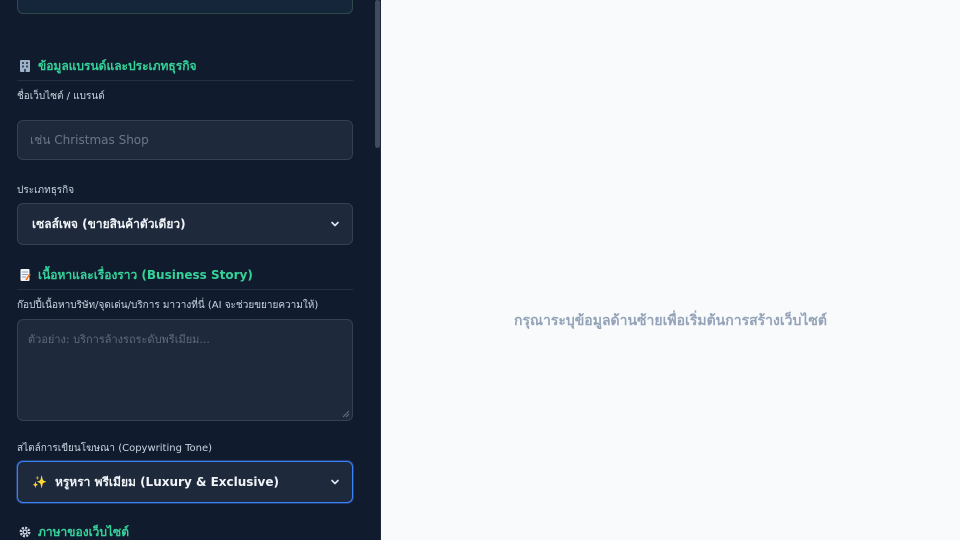  I want to click on tone-select: ✨ หรูหรา พรีเมียม (Luxury & Exclusive), so click(185, 482).